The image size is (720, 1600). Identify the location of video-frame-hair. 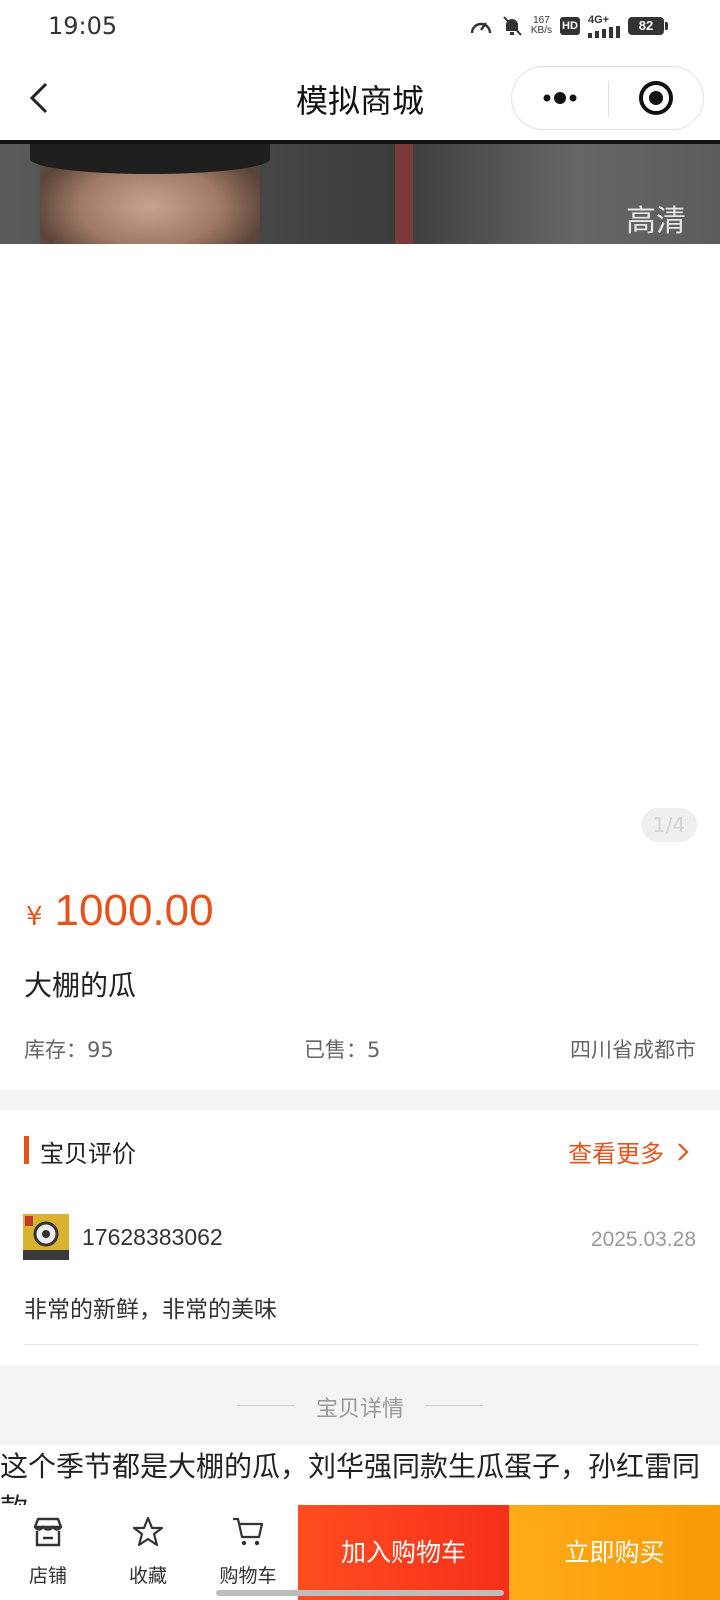
(150, 159).